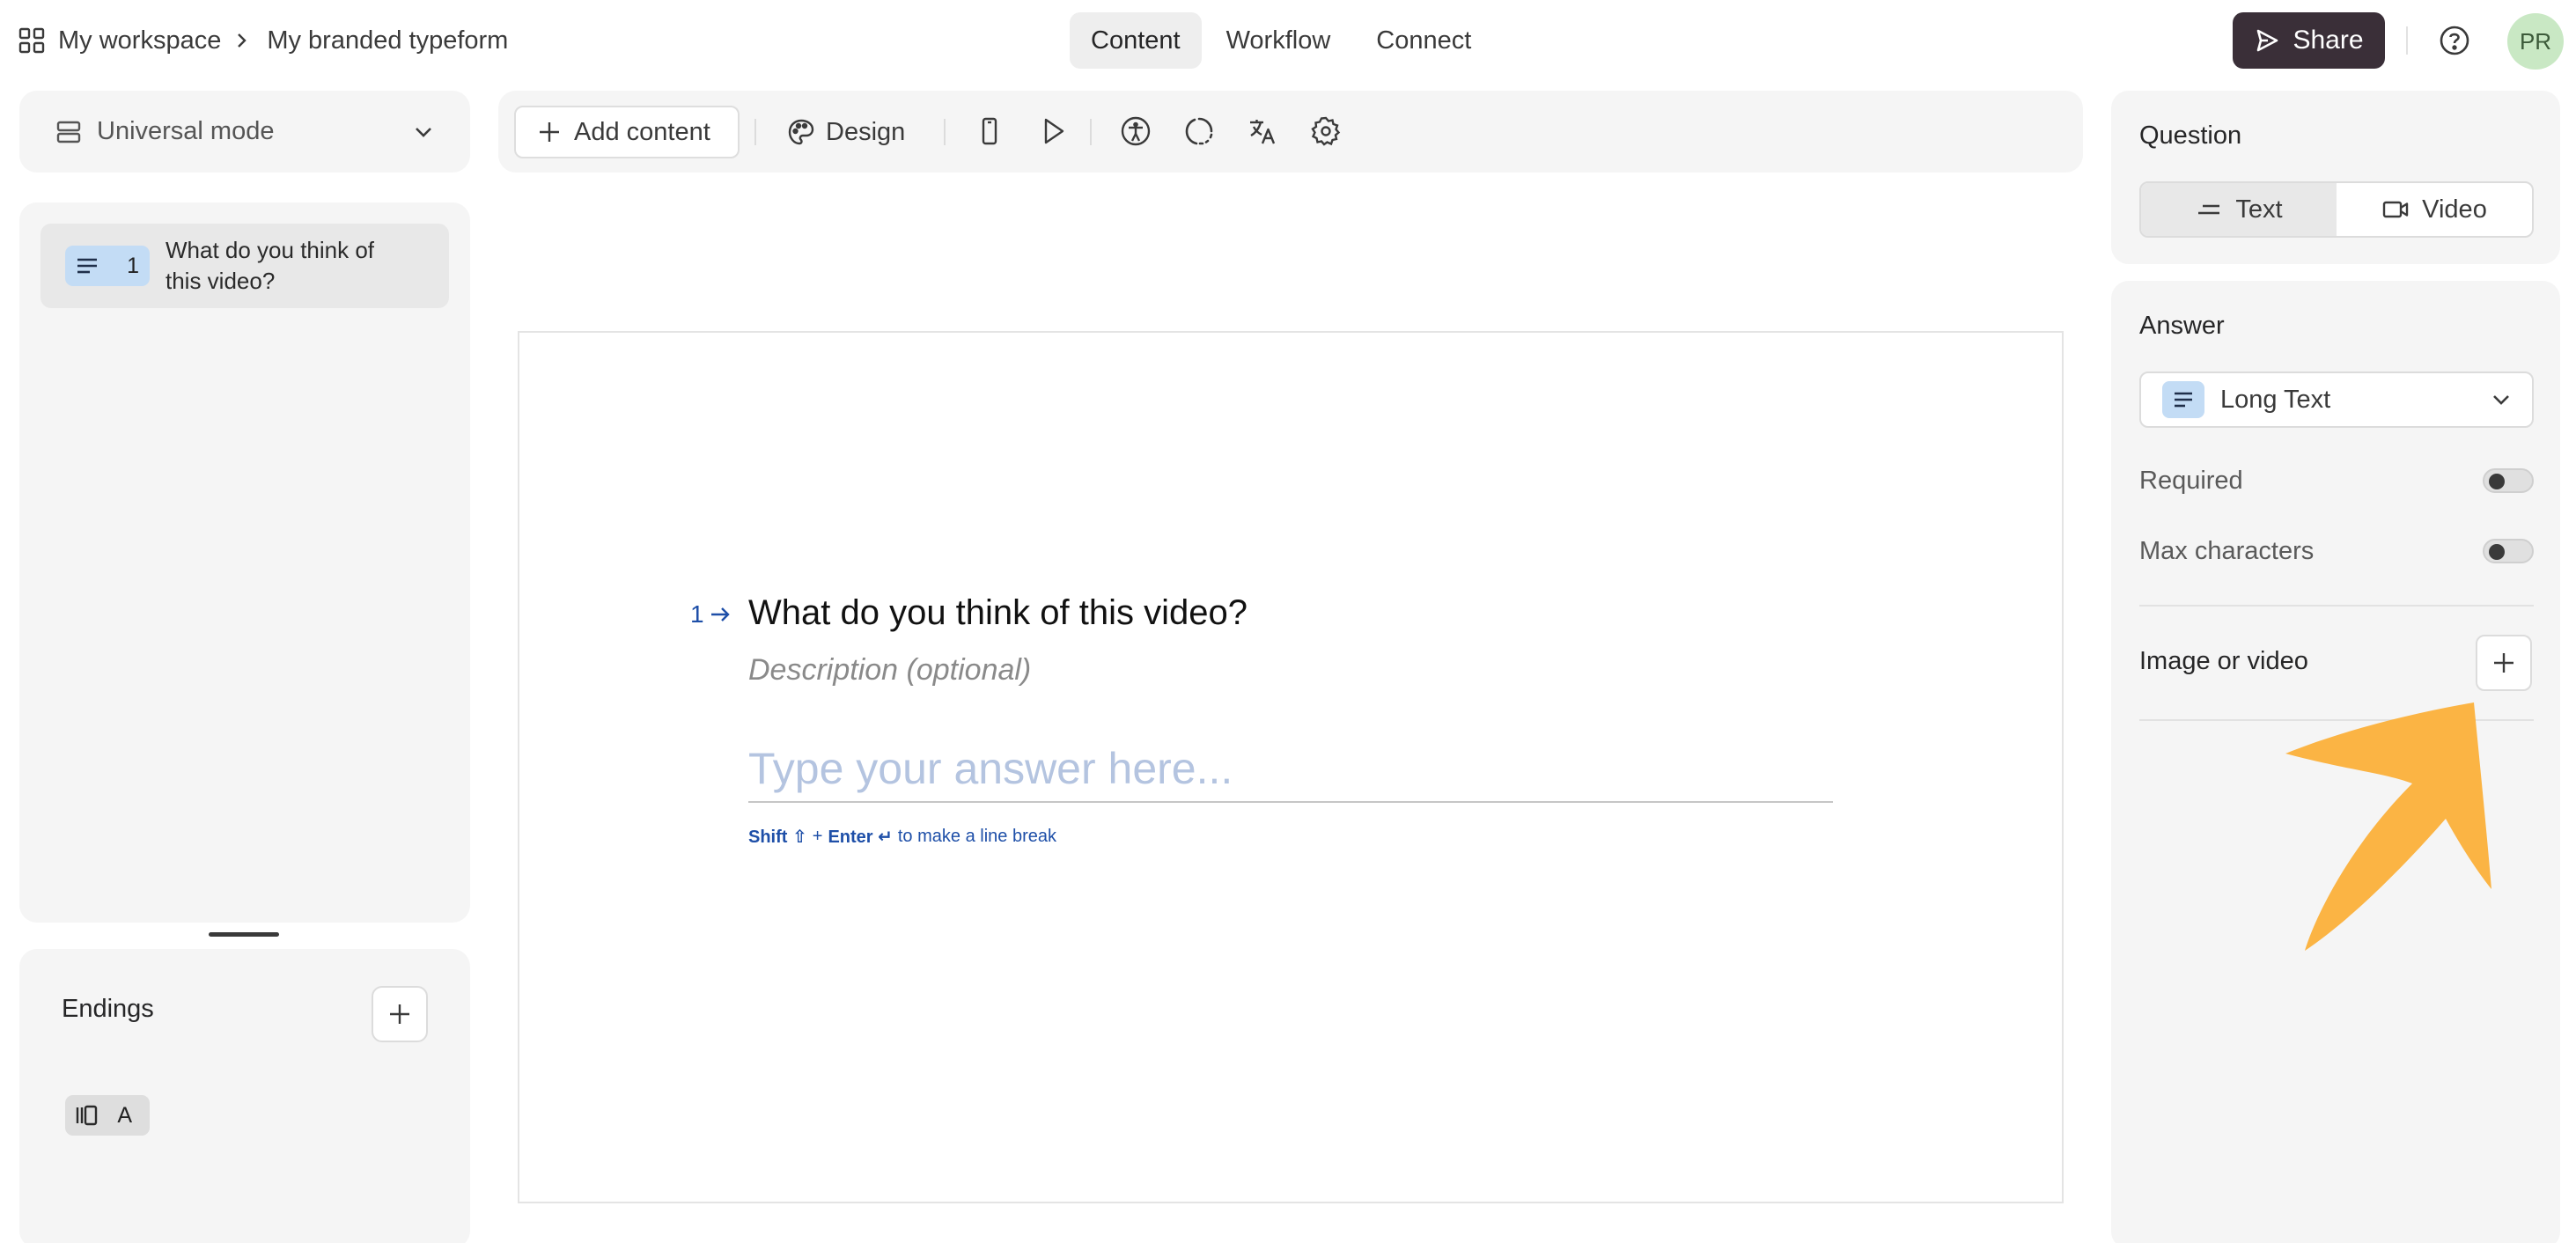 This screenshot has width=2576, height=1243. I want to click on line-break-hint: Shift ⇧ + Enter ↵ to make a line break, so click(902, 837).